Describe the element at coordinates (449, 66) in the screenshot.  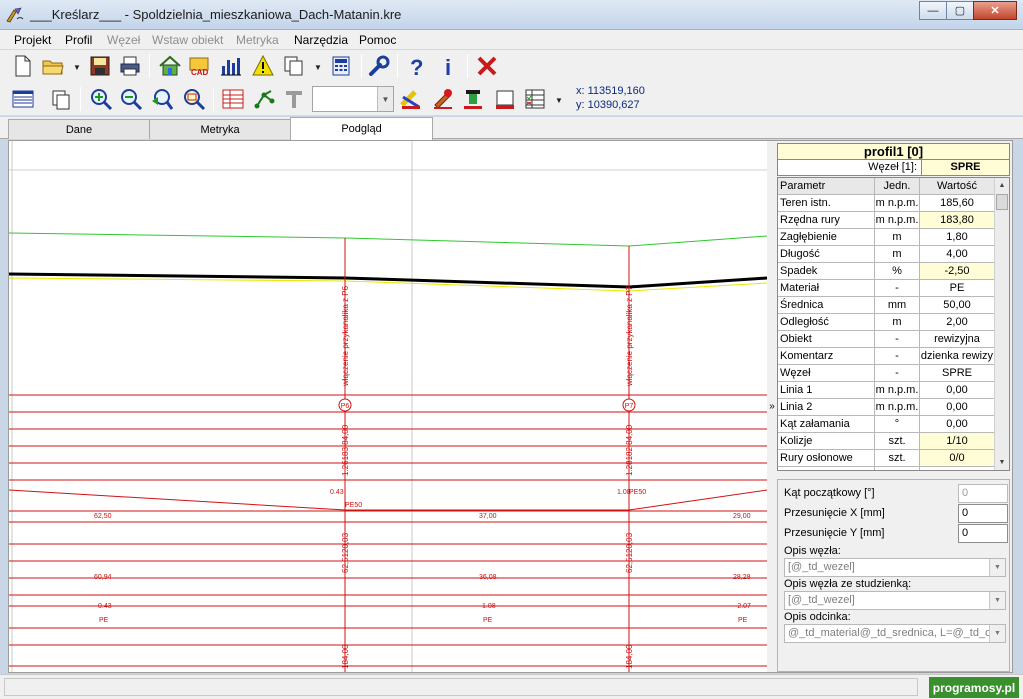
I see `info-button: i` at that location.